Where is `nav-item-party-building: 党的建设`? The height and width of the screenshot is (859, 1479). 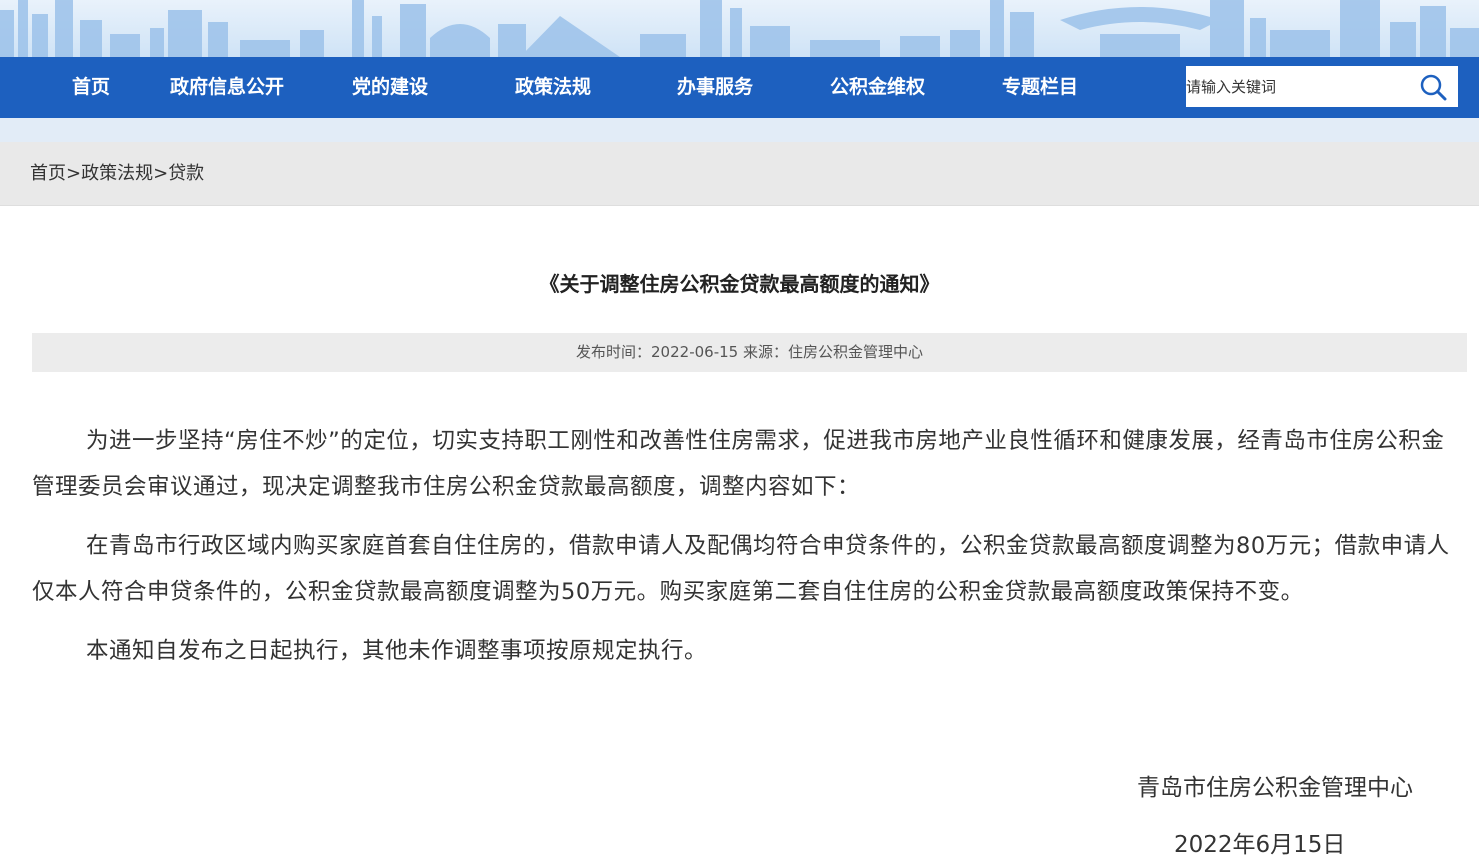 nav-item-party-building: 党的建设 is located at coordinates (390, 87).